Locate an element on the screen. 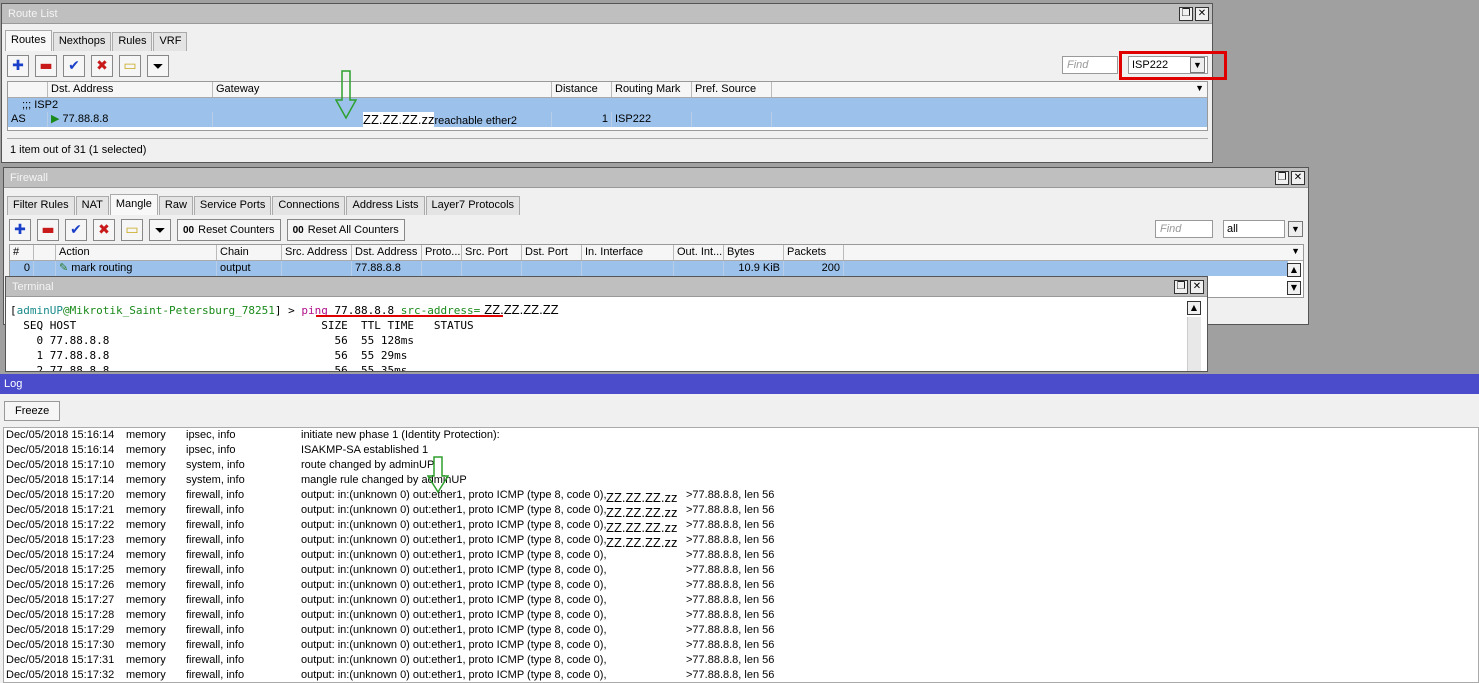 The image size is (1479, 683). rule-dst: 77.88.8.8 is located at coordinates (387, 268).